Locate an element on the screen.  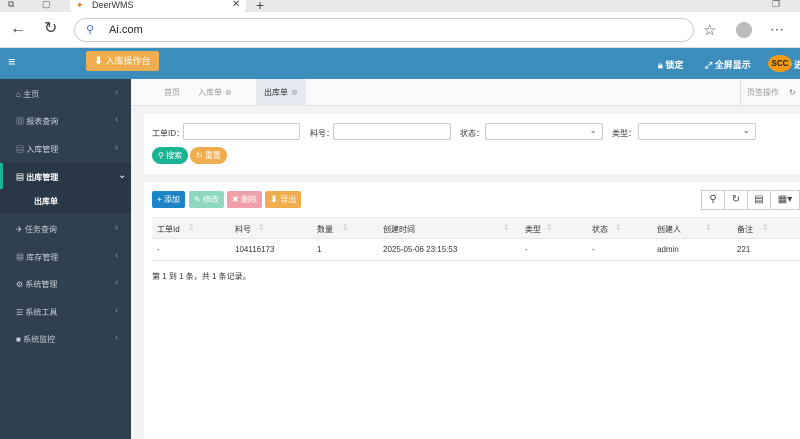
inbound-console-button: ⬇ 入库操作台 is located at coordinates (122, 61).